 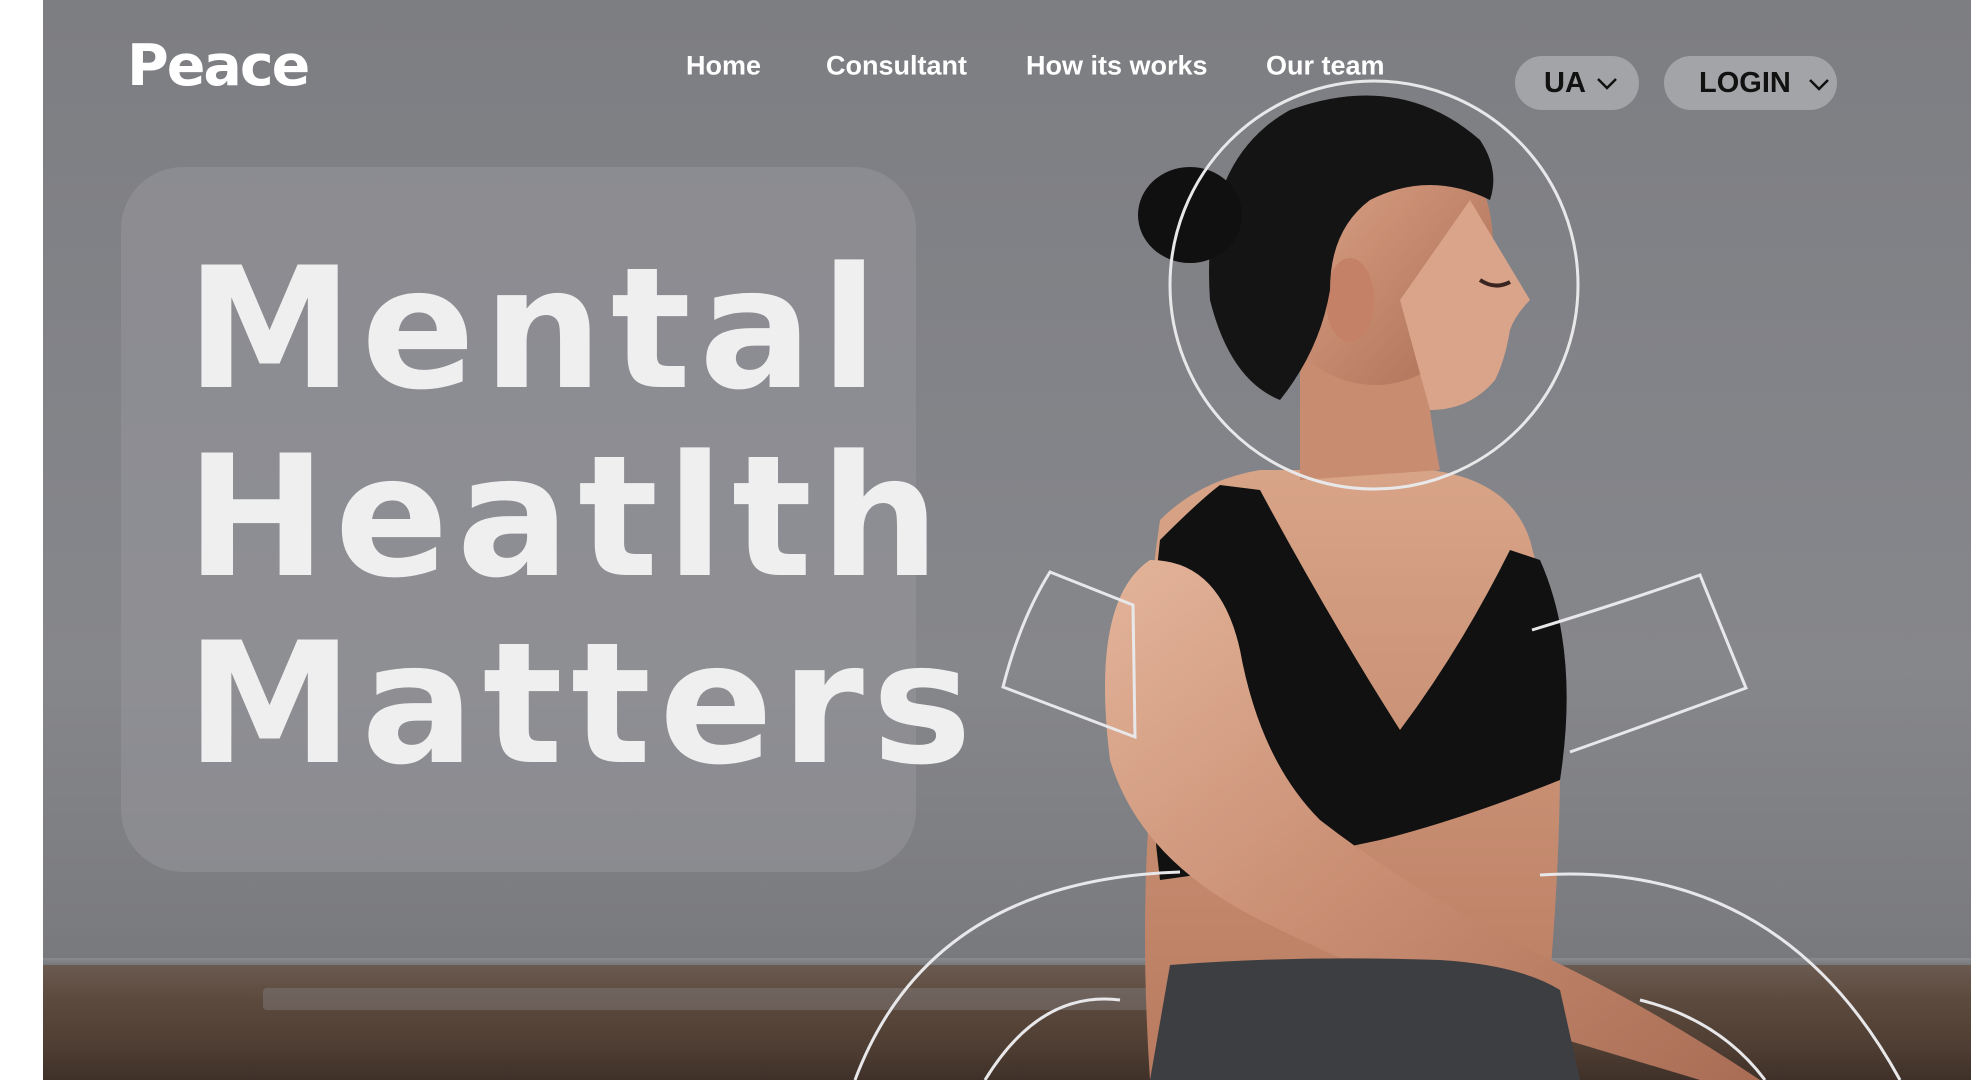 What do you see at coordinates (1069, 655) in the screenshot?
I see `line-left-arm` at bounding box center [1069, 655].